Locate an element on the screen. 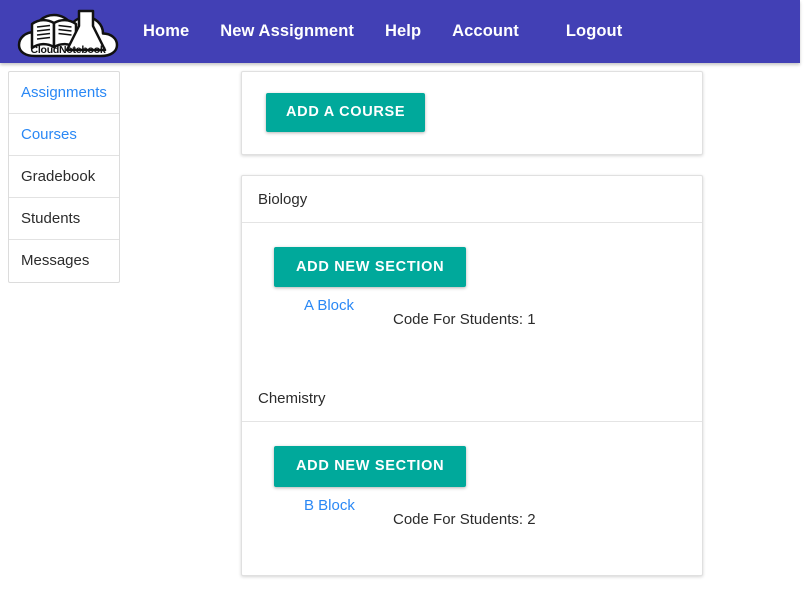 This screenshot has width=807, height=596. nav-link-help: Help is located at coordinates (403, 31).